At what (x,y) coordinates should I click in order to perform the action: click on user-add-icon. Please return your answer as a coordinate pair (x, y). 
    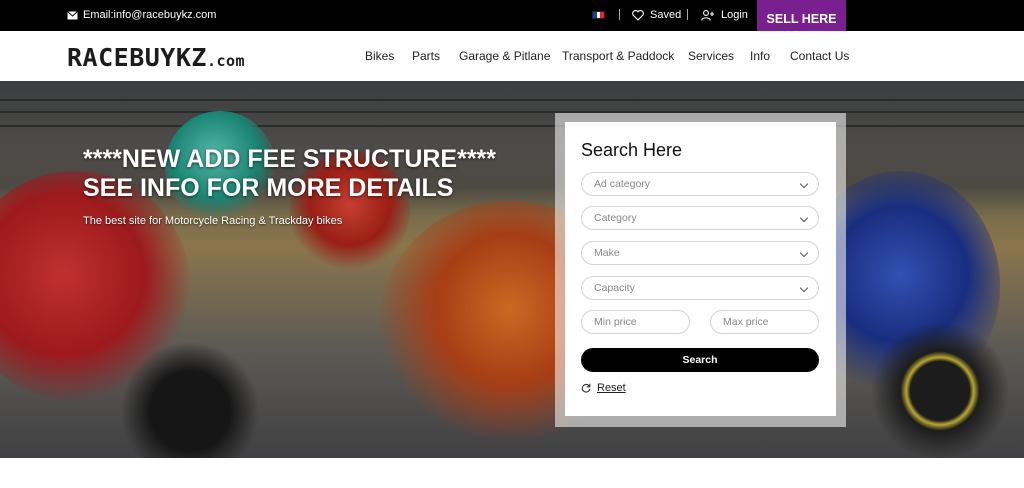
    Looking at the image, I should click on (707, 15).